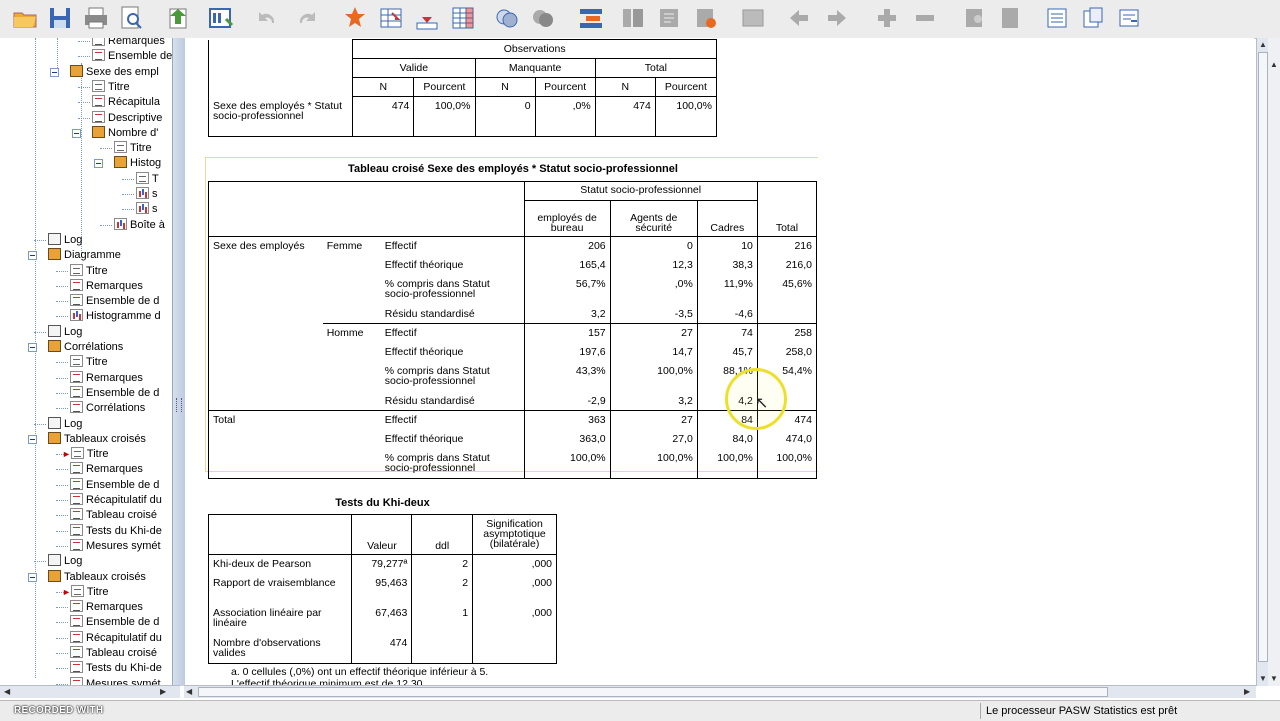 The height and width of the screenshot is (721, 1280). What do you see at coordinates (837, 18) in the screenshot?
I see `forward-icon` at bounding box center [837, 18].